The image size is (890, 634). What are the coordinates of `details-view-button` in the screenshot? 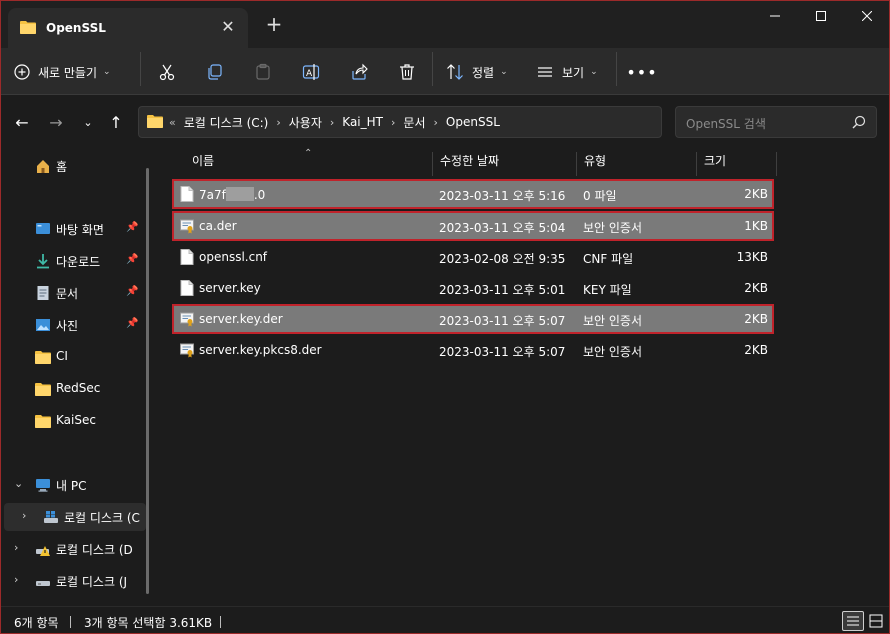 It's located at (853, 621).